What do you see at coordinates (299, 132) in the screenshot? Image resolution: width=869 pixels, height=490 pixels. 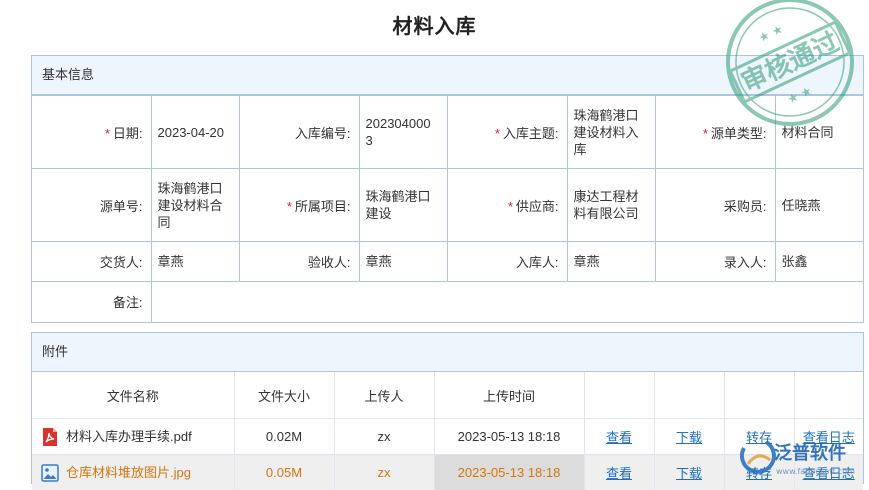 I see `receipt-no-label: 入库编号:` at bounding box center [299, 132].